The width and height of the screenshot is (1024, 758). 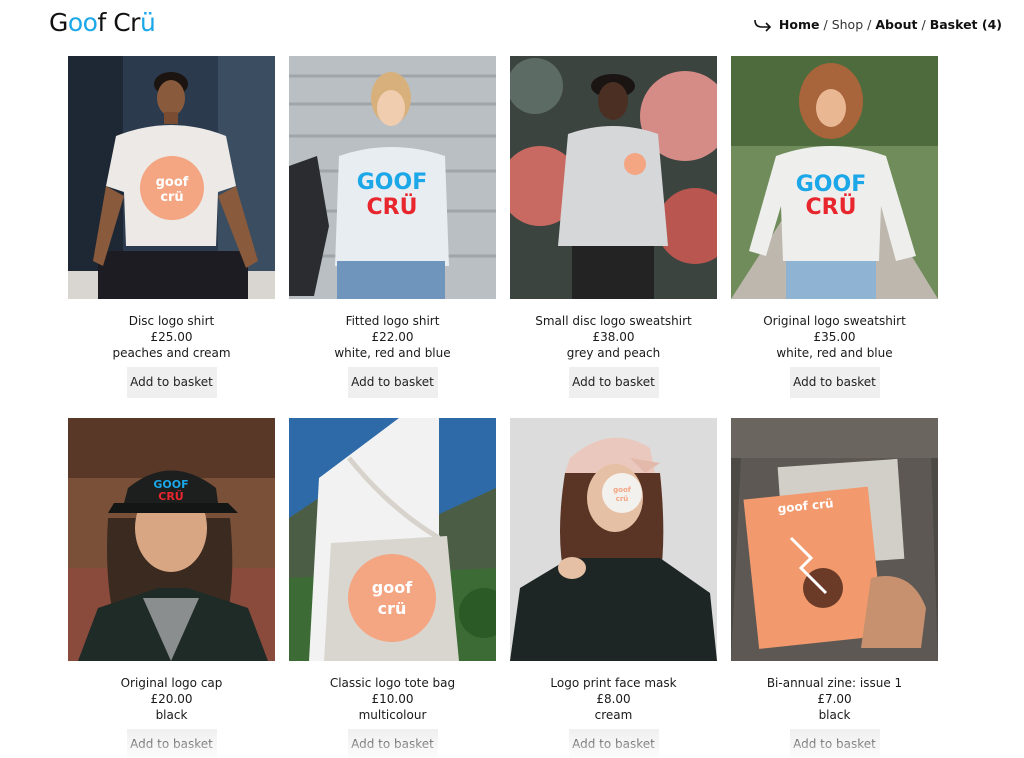 I want to click on product-price: £7.00, so click(x=834, y=699).